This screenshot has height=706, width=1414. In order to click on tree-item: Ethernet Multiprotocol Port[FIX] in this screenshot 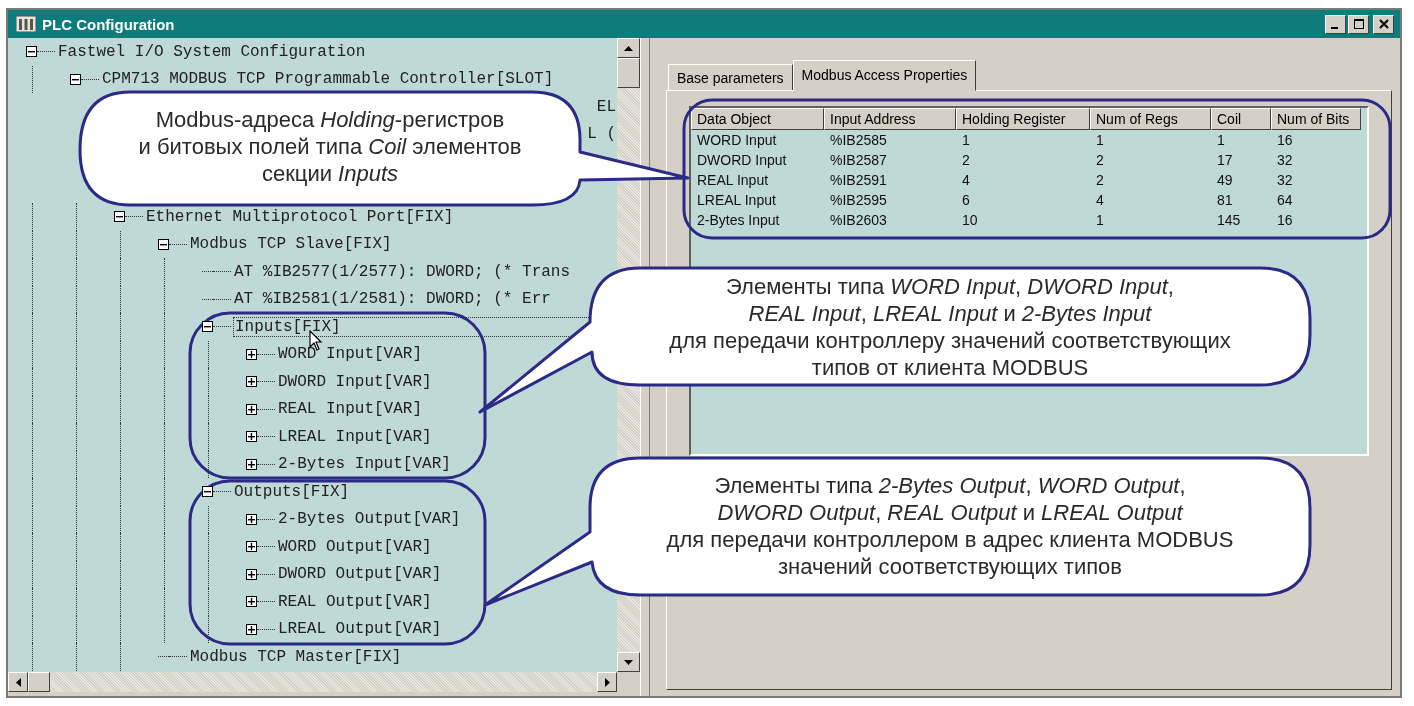, I will do `click(300, 216)`.